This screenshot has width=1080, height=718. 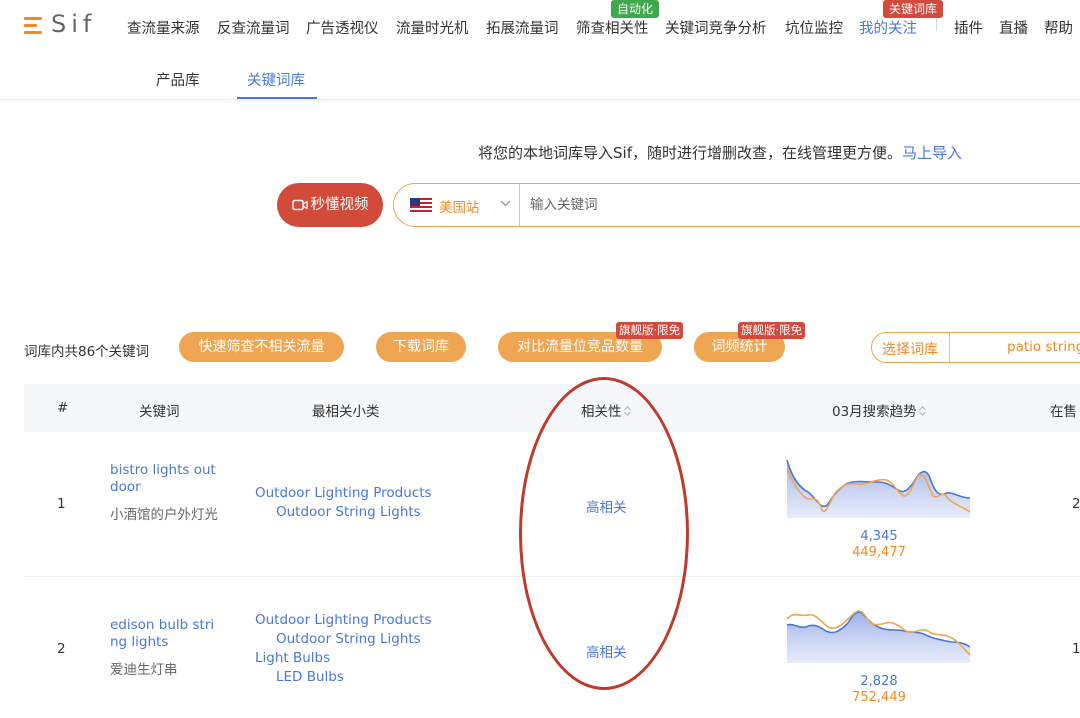 What do you see at coordinates (459, 208) in the screenshot?
I see `site-label: 美国站` at bounding box center [459, 208].